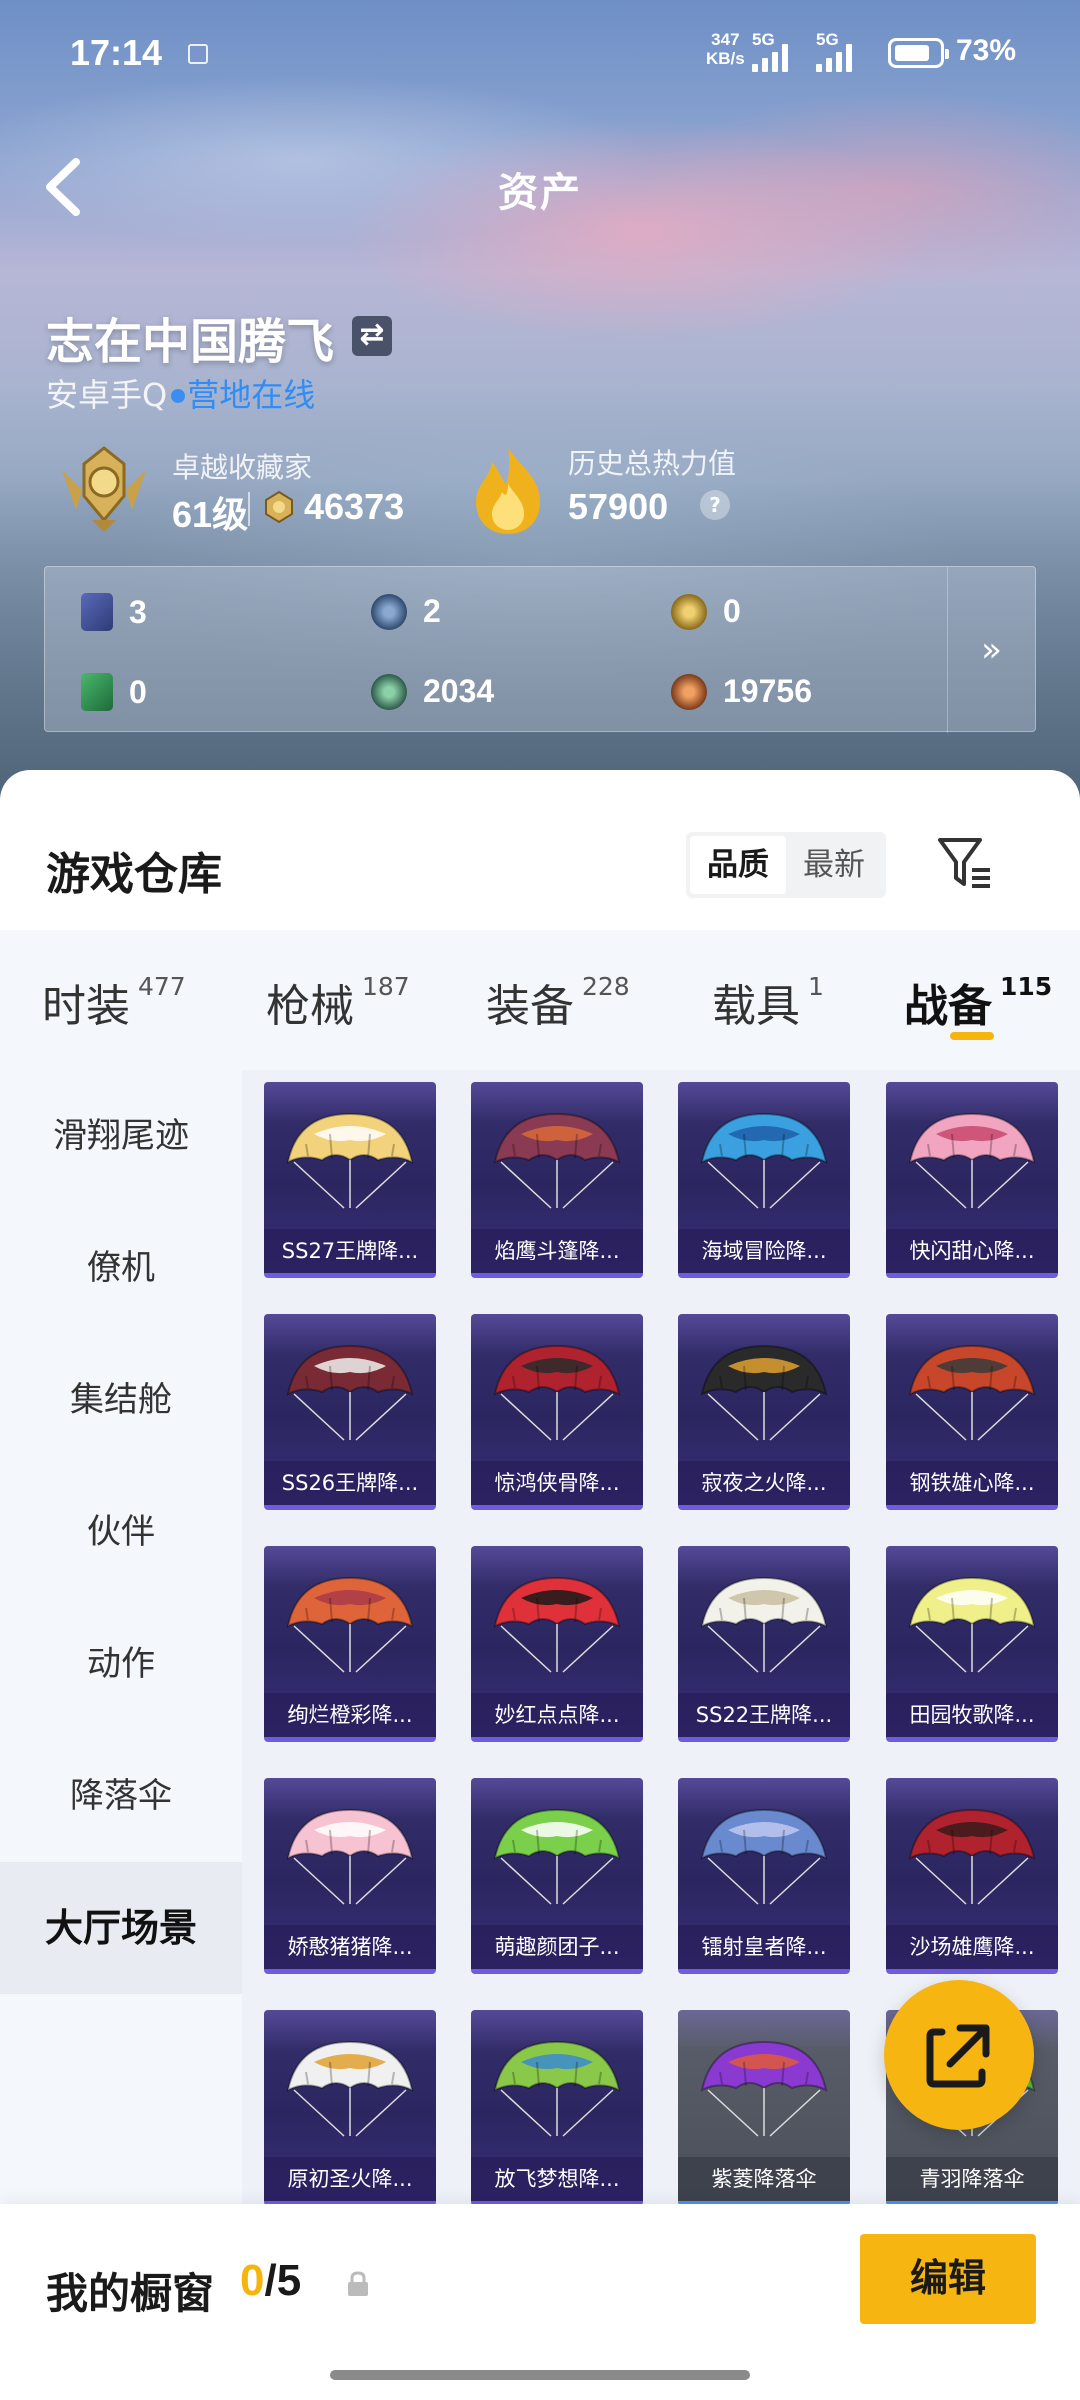  Describe the element at coordinates (689, 611) in the screenshot. I see `gold-token-icon` at that location.